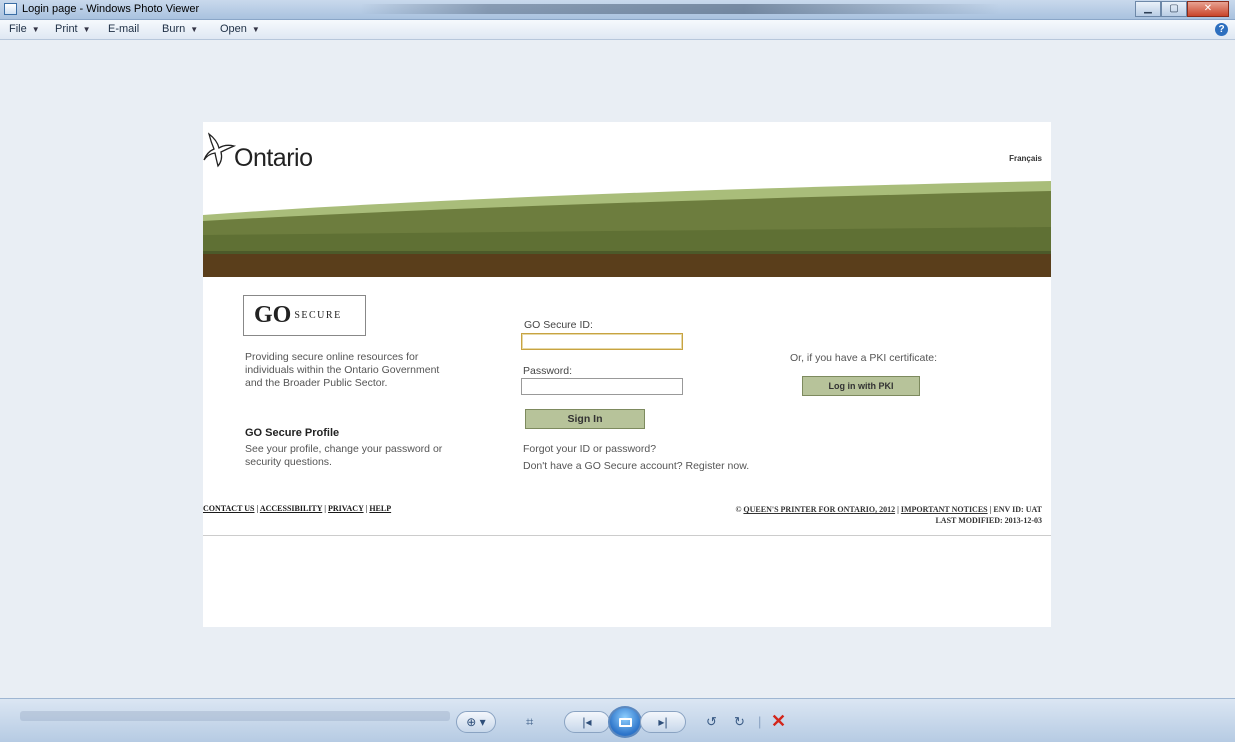 Image resolution: width=1235 pixels, height=742 pixels. What do you see at coordinates (273, 158) in the screenshot?
I see `ontario-wordmark: Ontario` at bounding box center [273, 158].